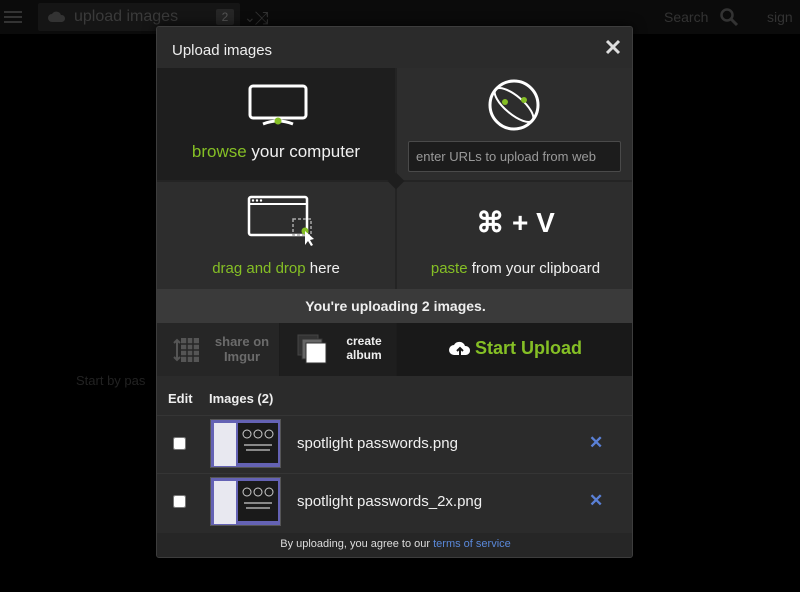 The height and width of the screenshot is (592, 800). What do you see at coordinates (449, 268) in the screenshot?
I see `paste-accent: paste` at bounding box center [449, 268].